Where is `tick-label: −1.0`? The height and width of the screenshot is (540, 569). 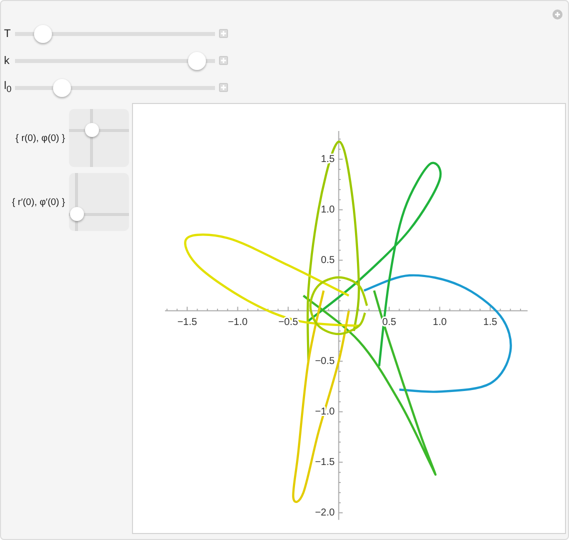 tick-label: −1.0 is located at coordinates (238, 322).